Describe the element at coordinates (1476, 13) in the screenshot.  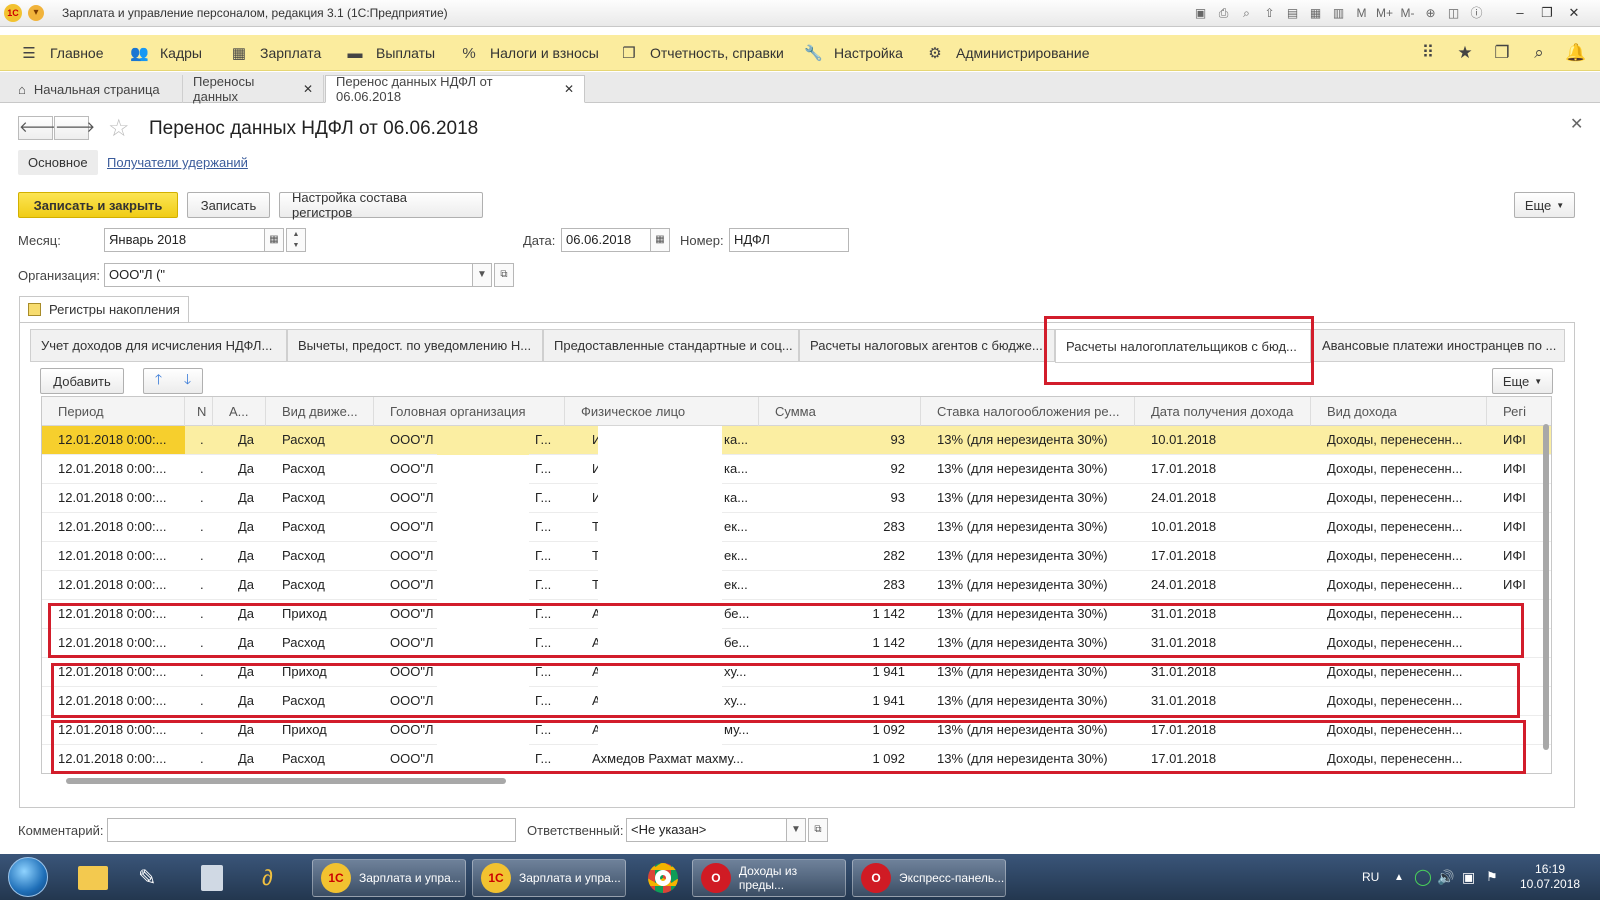
I see `info-icon: ⓘ` at that location.